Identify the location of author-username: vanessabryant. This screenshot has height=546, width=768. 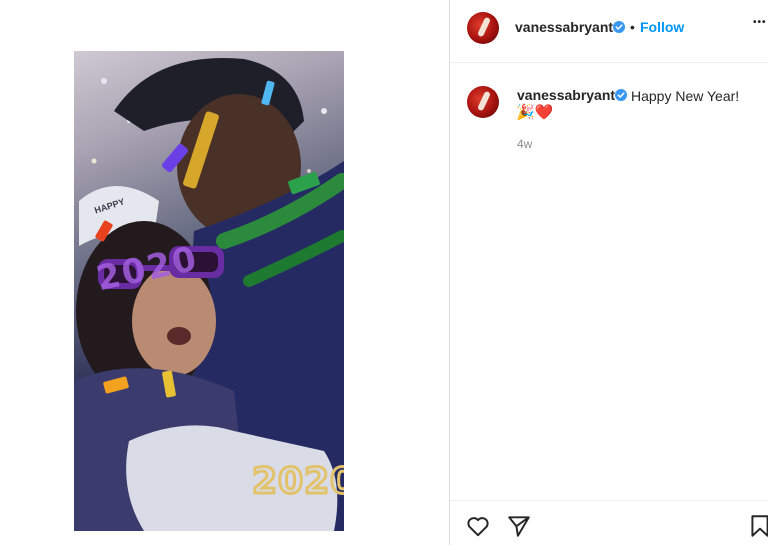
(564, 27).